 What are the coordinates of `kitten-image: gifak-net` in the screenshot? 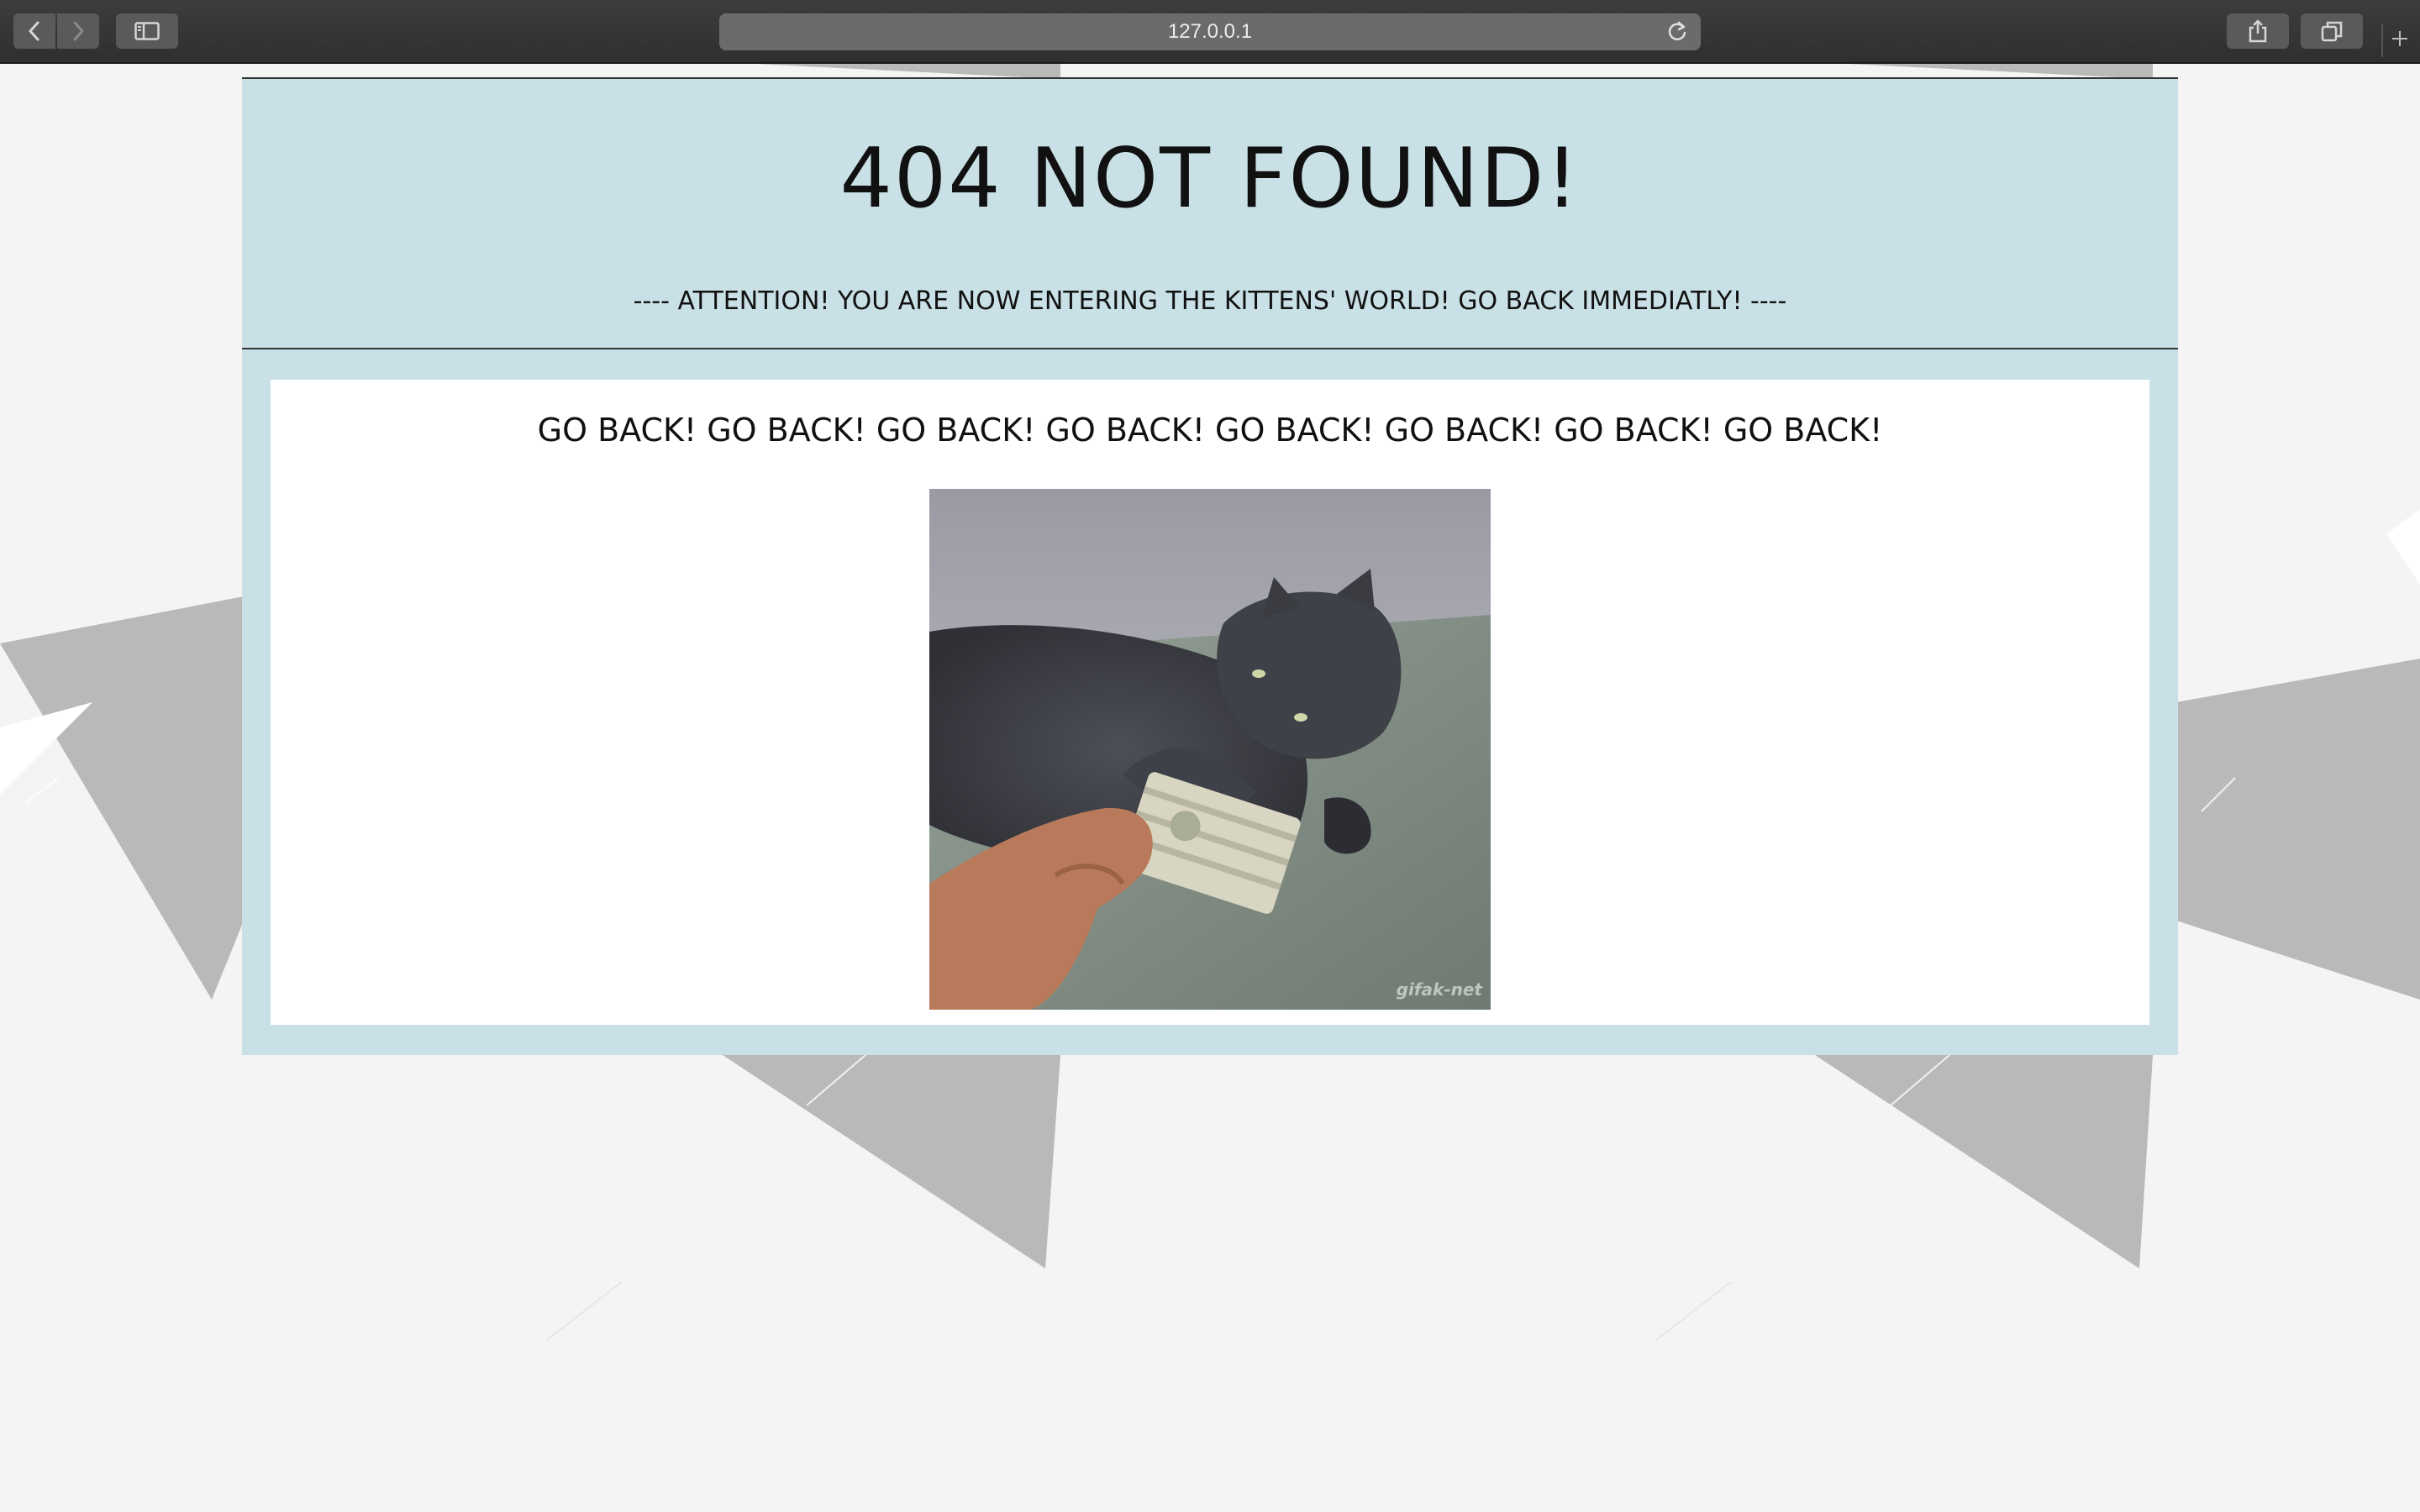 It's located at (1210, 749).